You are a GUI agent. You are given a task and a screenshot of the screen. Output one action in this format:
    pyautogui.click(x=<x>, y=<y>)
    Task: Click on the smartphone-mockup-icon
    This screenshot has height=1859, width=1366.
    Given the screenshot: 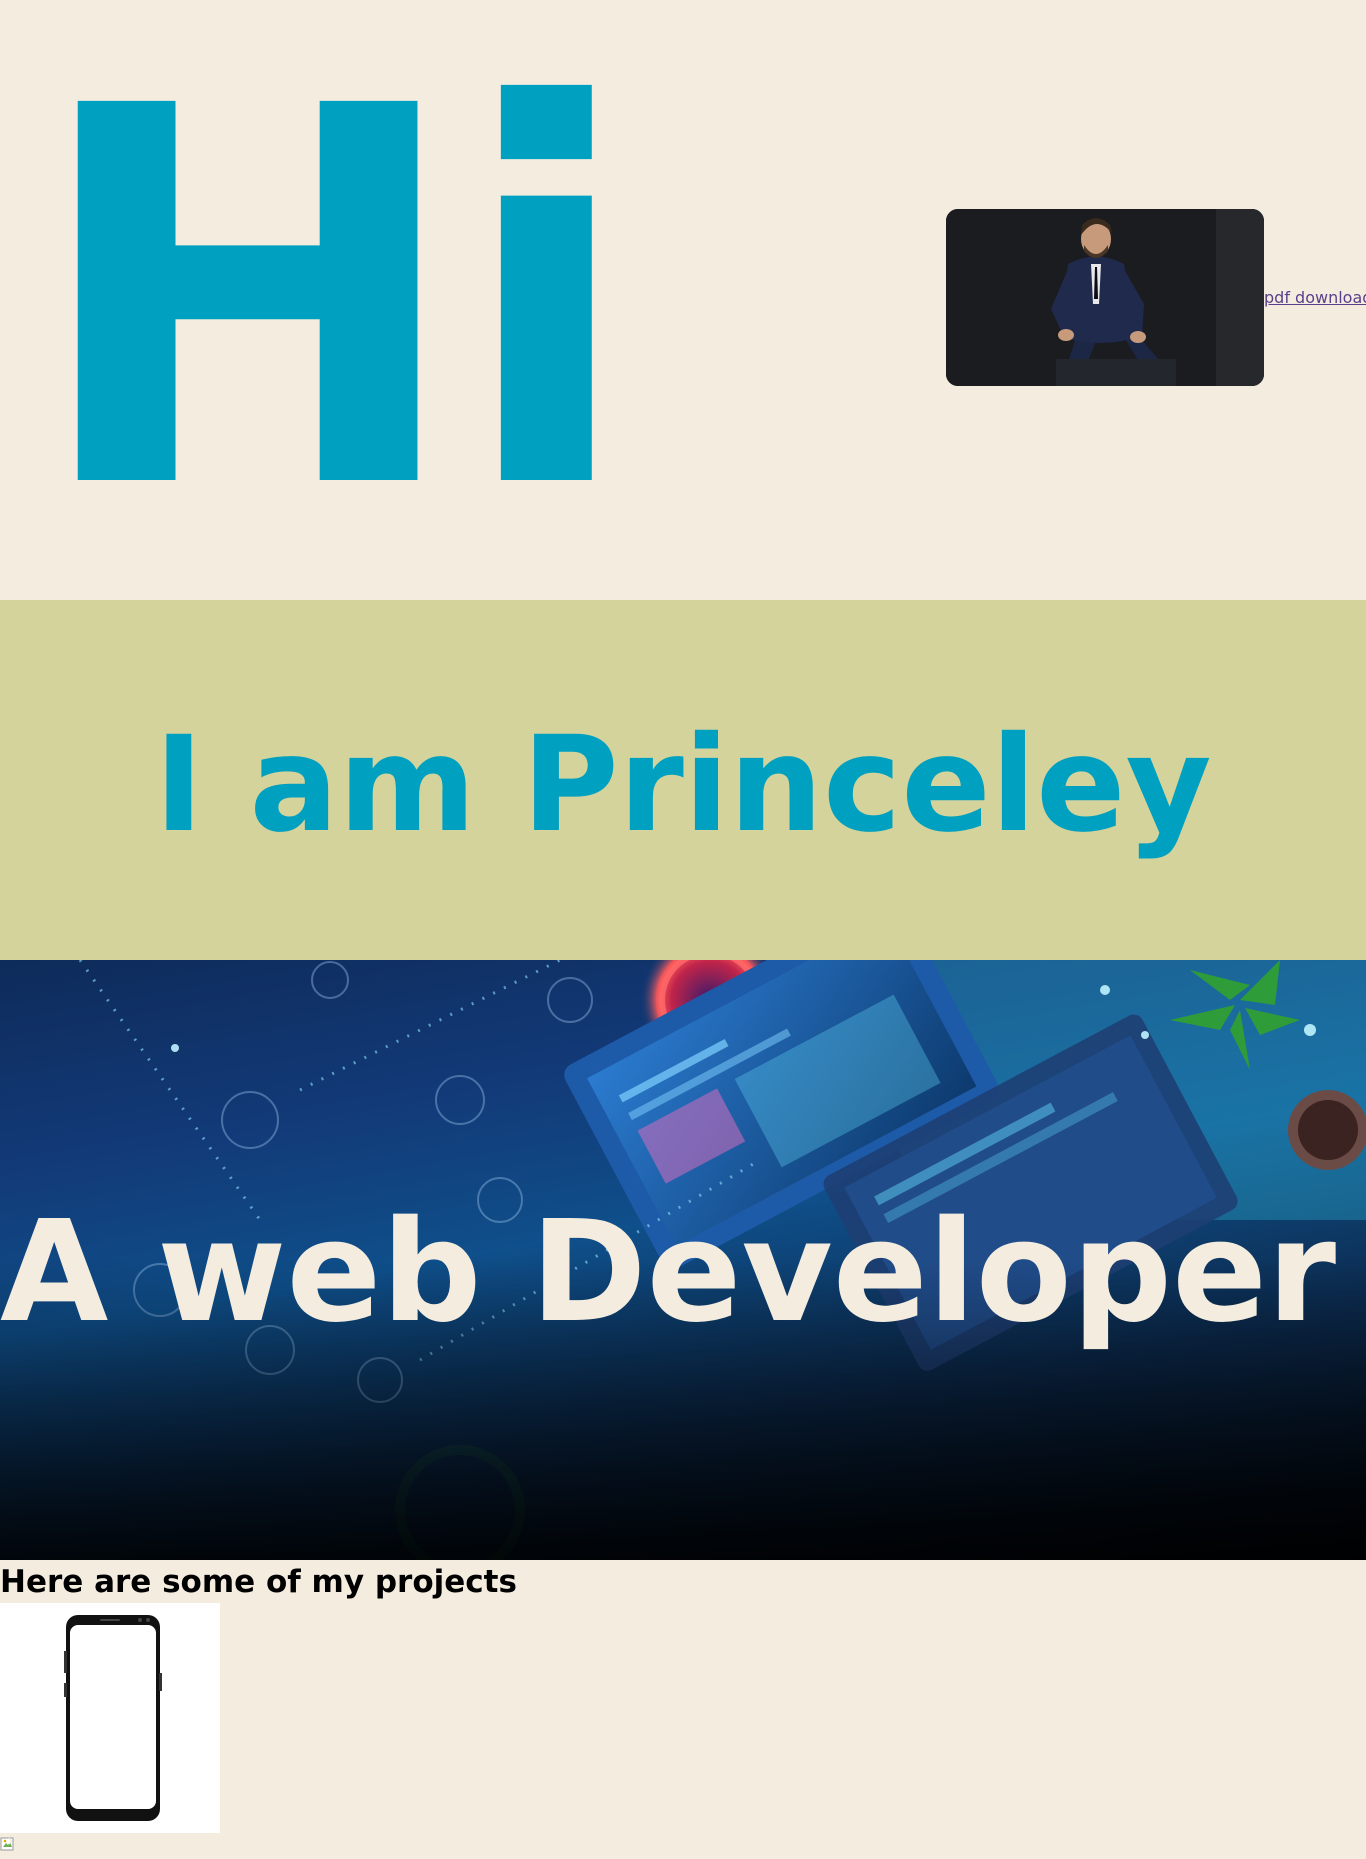 What is the action you would take?
    pyautogui.click(x=110, y=1718)
    